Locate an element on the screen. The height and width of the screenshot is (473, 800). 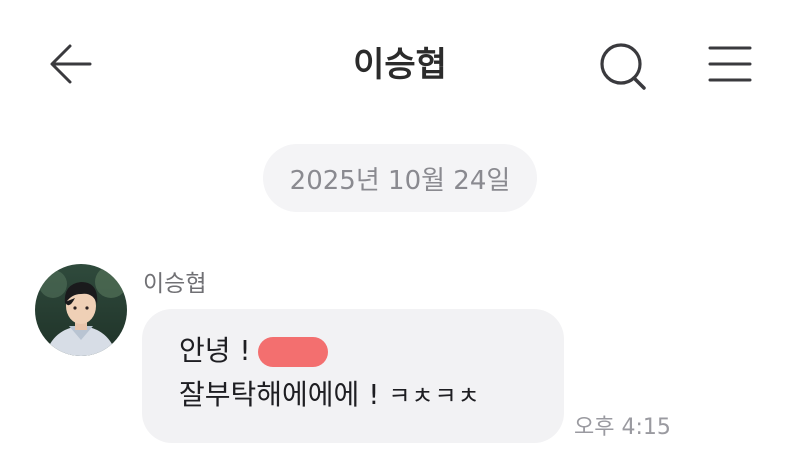
date-divider-label: 2025년 10월 24일 is located at coordinates (400, 180).